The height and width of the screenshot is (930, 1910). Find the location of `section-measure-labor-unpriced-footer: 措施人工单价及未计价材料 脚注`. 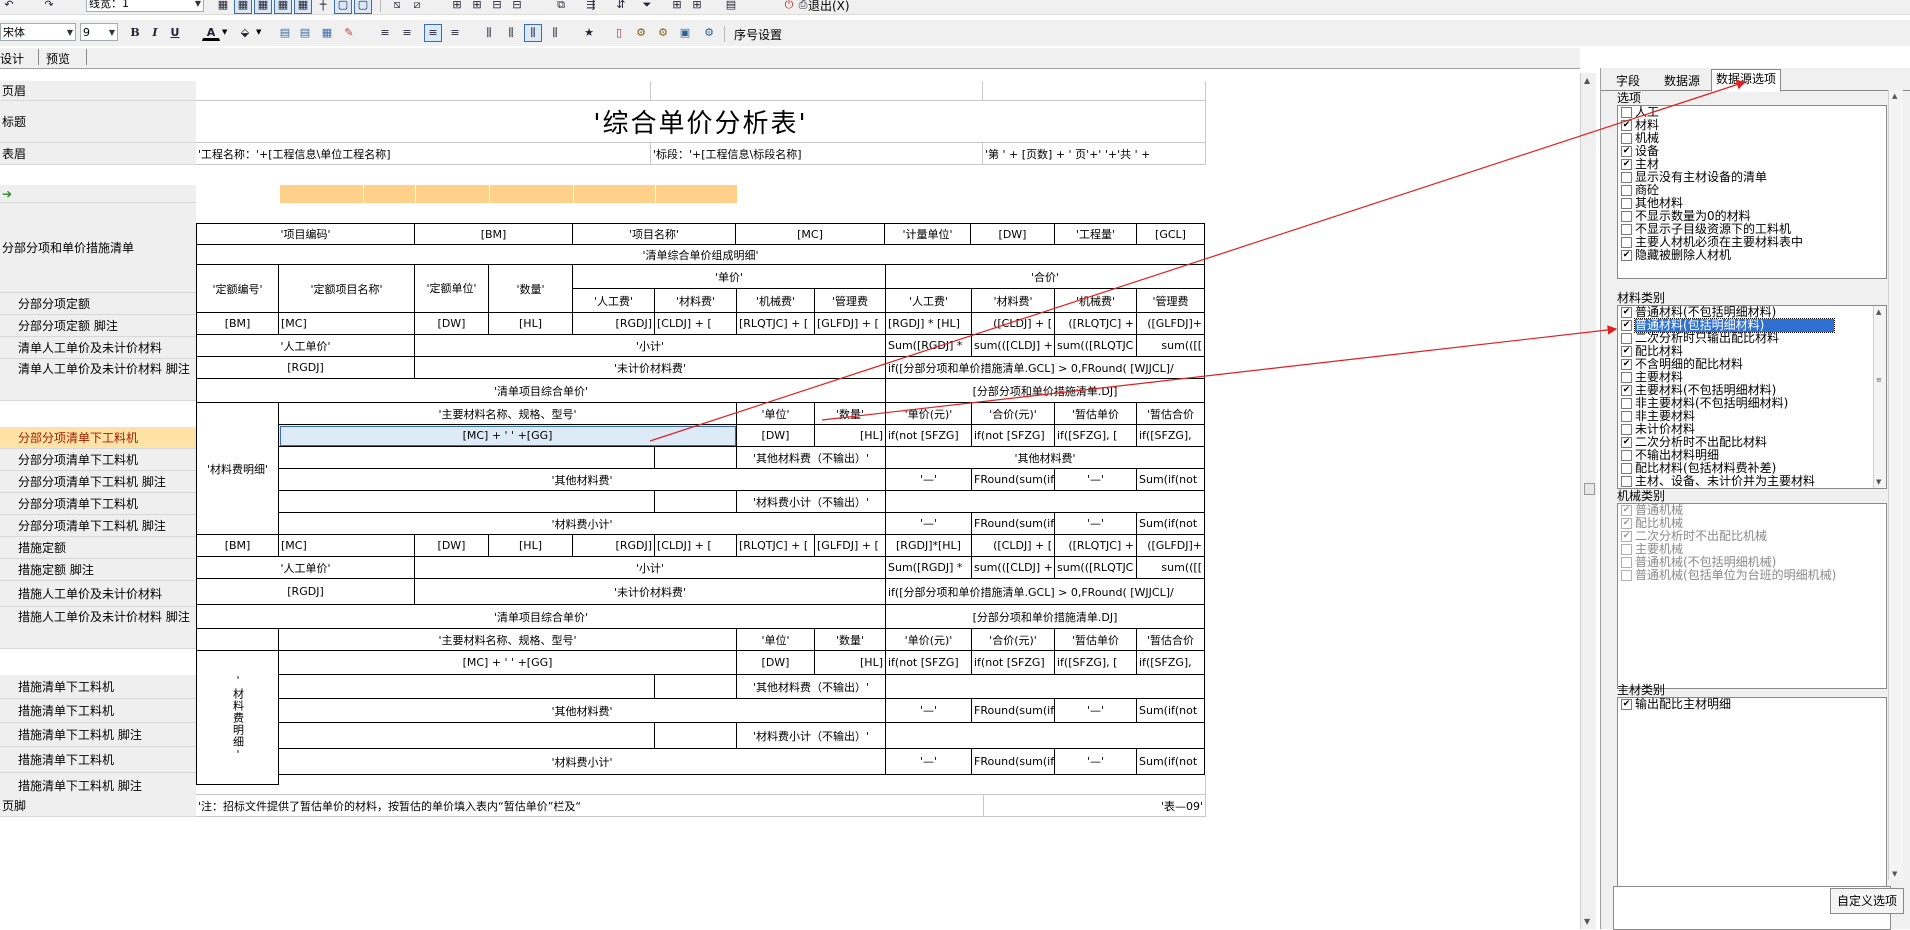

section-measure-labor-unpriced-footer: 措施人工单价及未计价材料 脚注 is located at coordinates (98, 628).